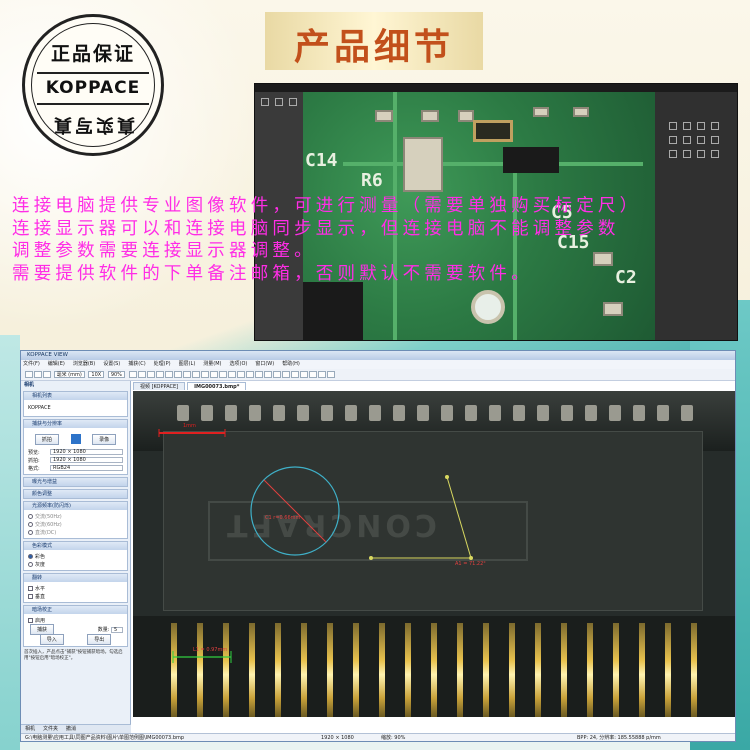 The image size is (750, 750). What do you see at coordinates (159, 386) in the screenshot?
I see `tab-video: 视频 [KOPPACE]` at bounding box center [159, 386].